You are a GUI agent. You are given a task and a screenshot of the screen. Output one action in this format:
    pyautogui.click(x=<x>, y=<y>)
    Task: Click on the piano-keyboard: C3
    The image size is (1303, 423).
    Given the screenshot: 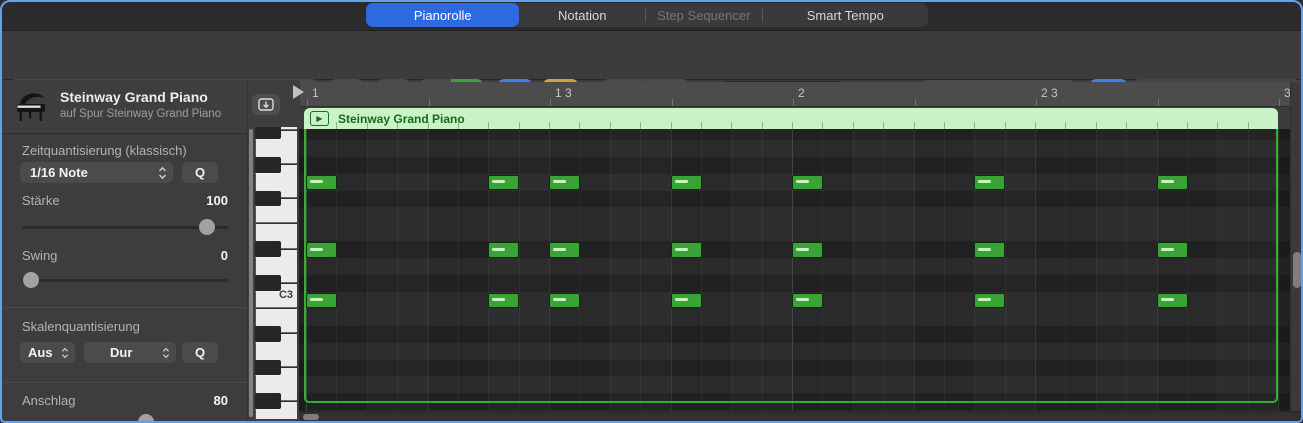 What is the action you would take?
    pyautogui.click(x=276, y=273)
    